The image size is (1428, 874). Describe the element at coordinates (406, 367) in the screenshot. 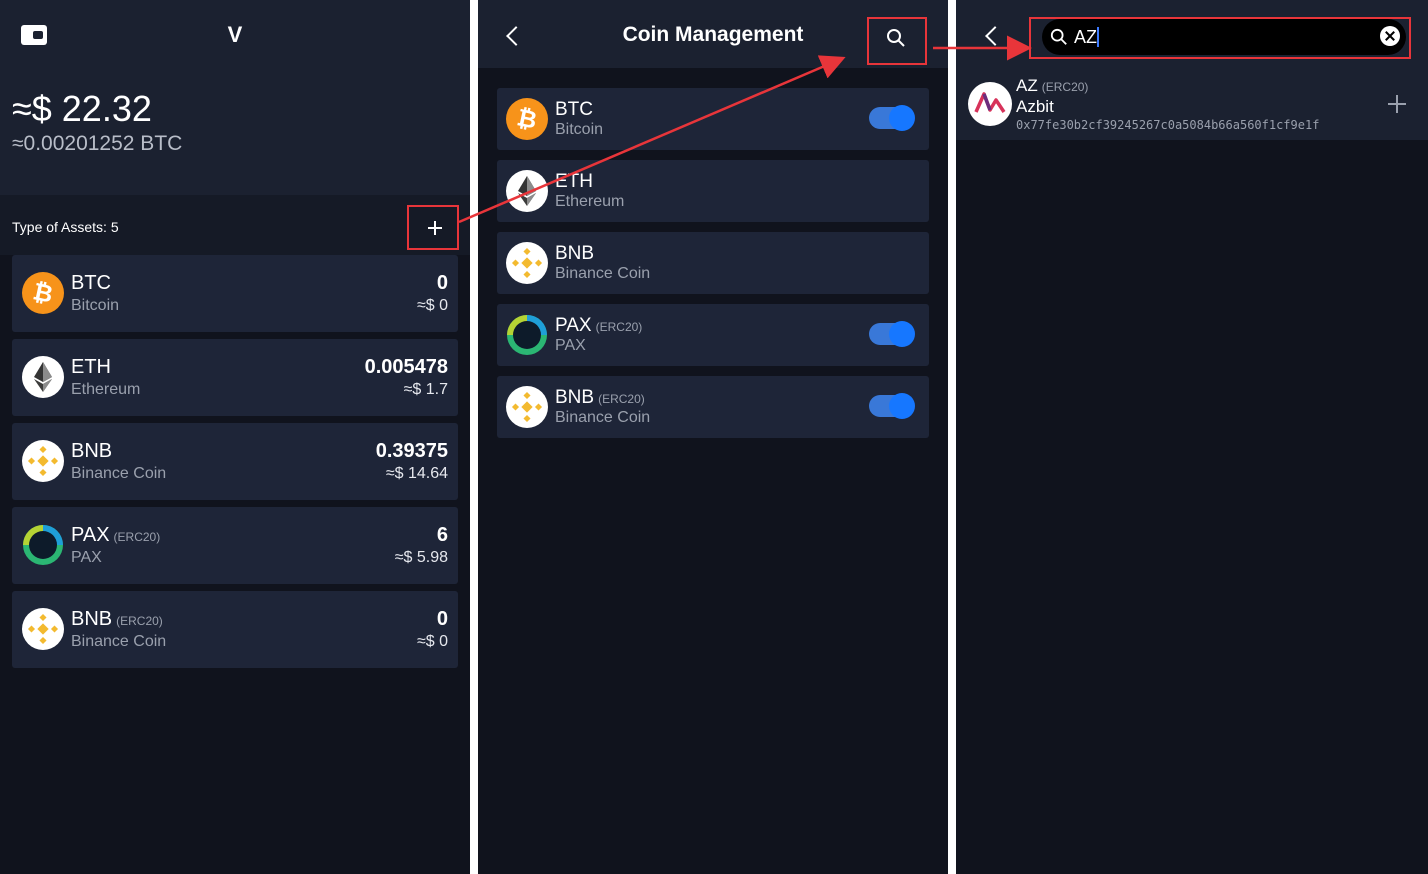

I see `asset-amount: 0.005478` at that location.